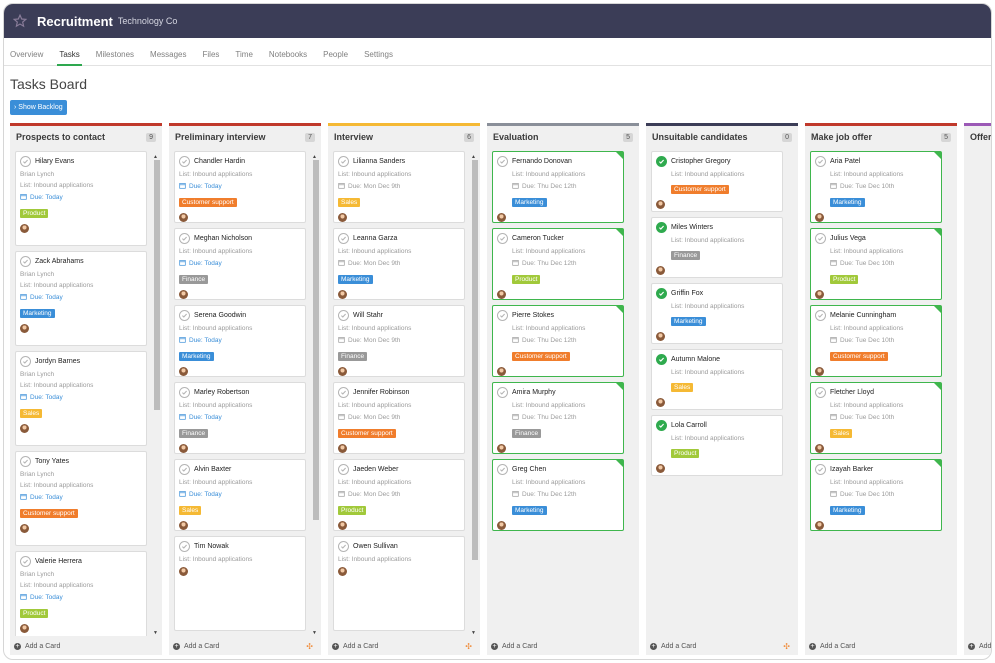 This screenshot has width=995, height=663. Describe the element at coordinates (375, 546) in the screenshot. I see `candidate-name: Owen Sullivan` at that location.